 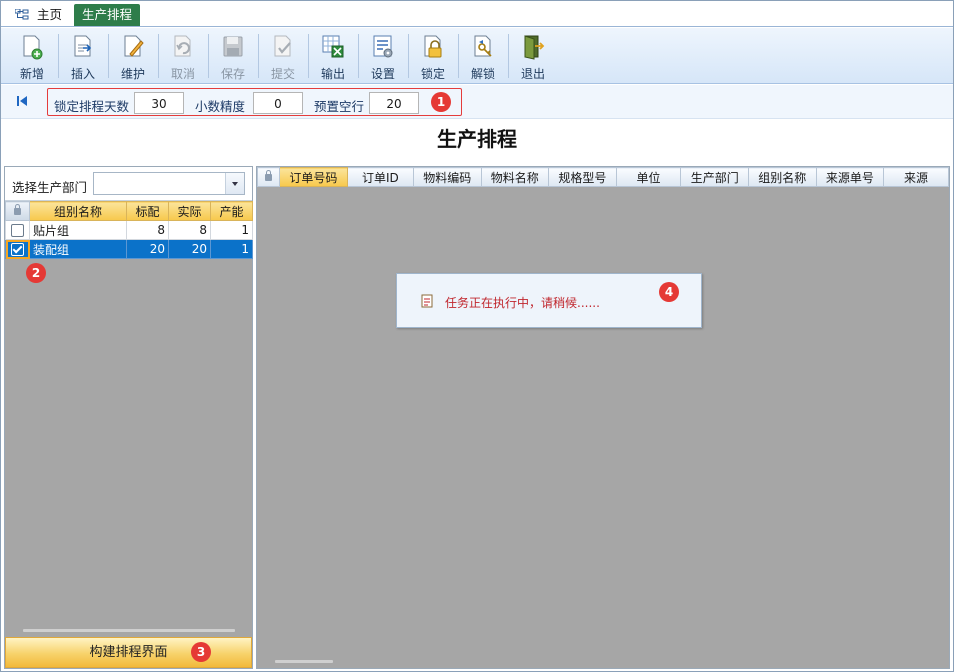 I want to click on build-schedule-button: 构建排程界面, so click(x=128, y=652).